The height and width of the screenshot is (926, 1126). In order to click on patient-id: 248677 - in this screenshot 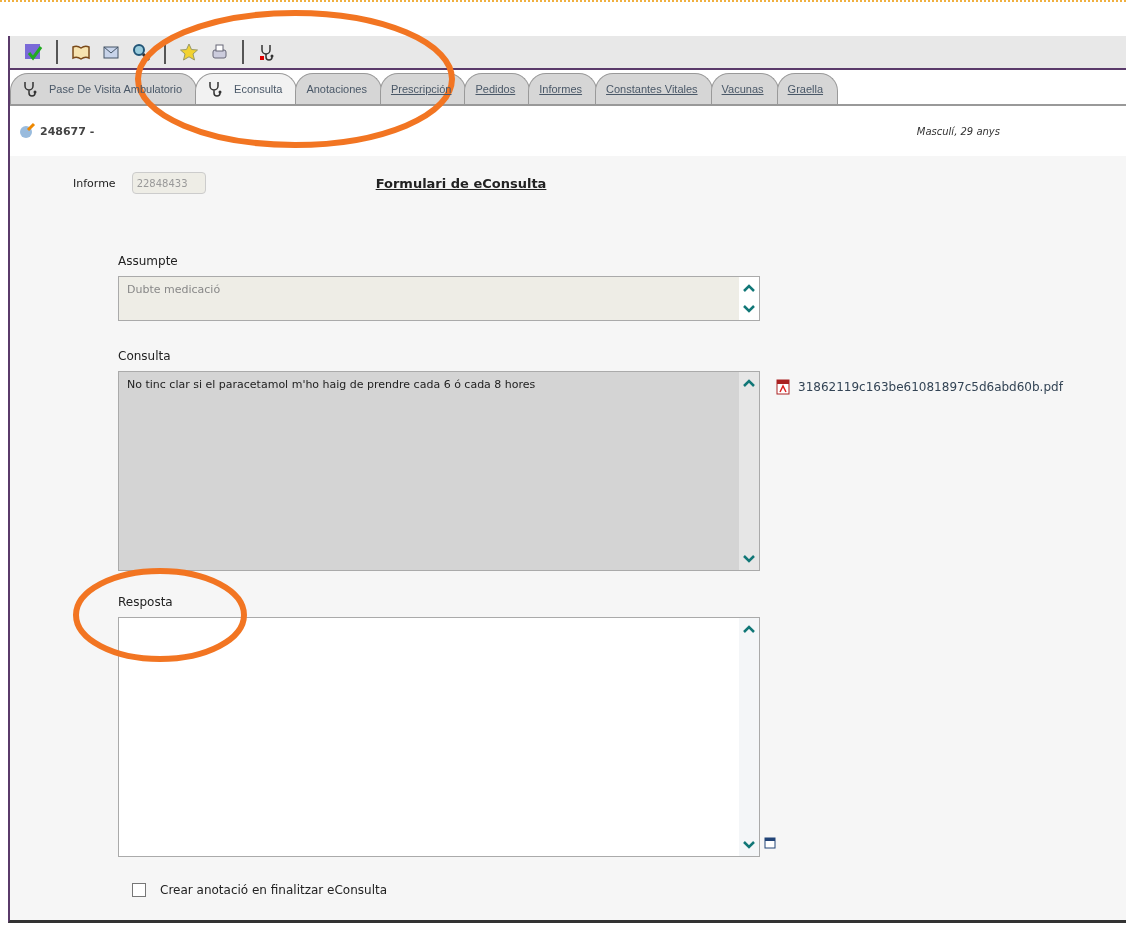, I will do `click(67, 131)`.